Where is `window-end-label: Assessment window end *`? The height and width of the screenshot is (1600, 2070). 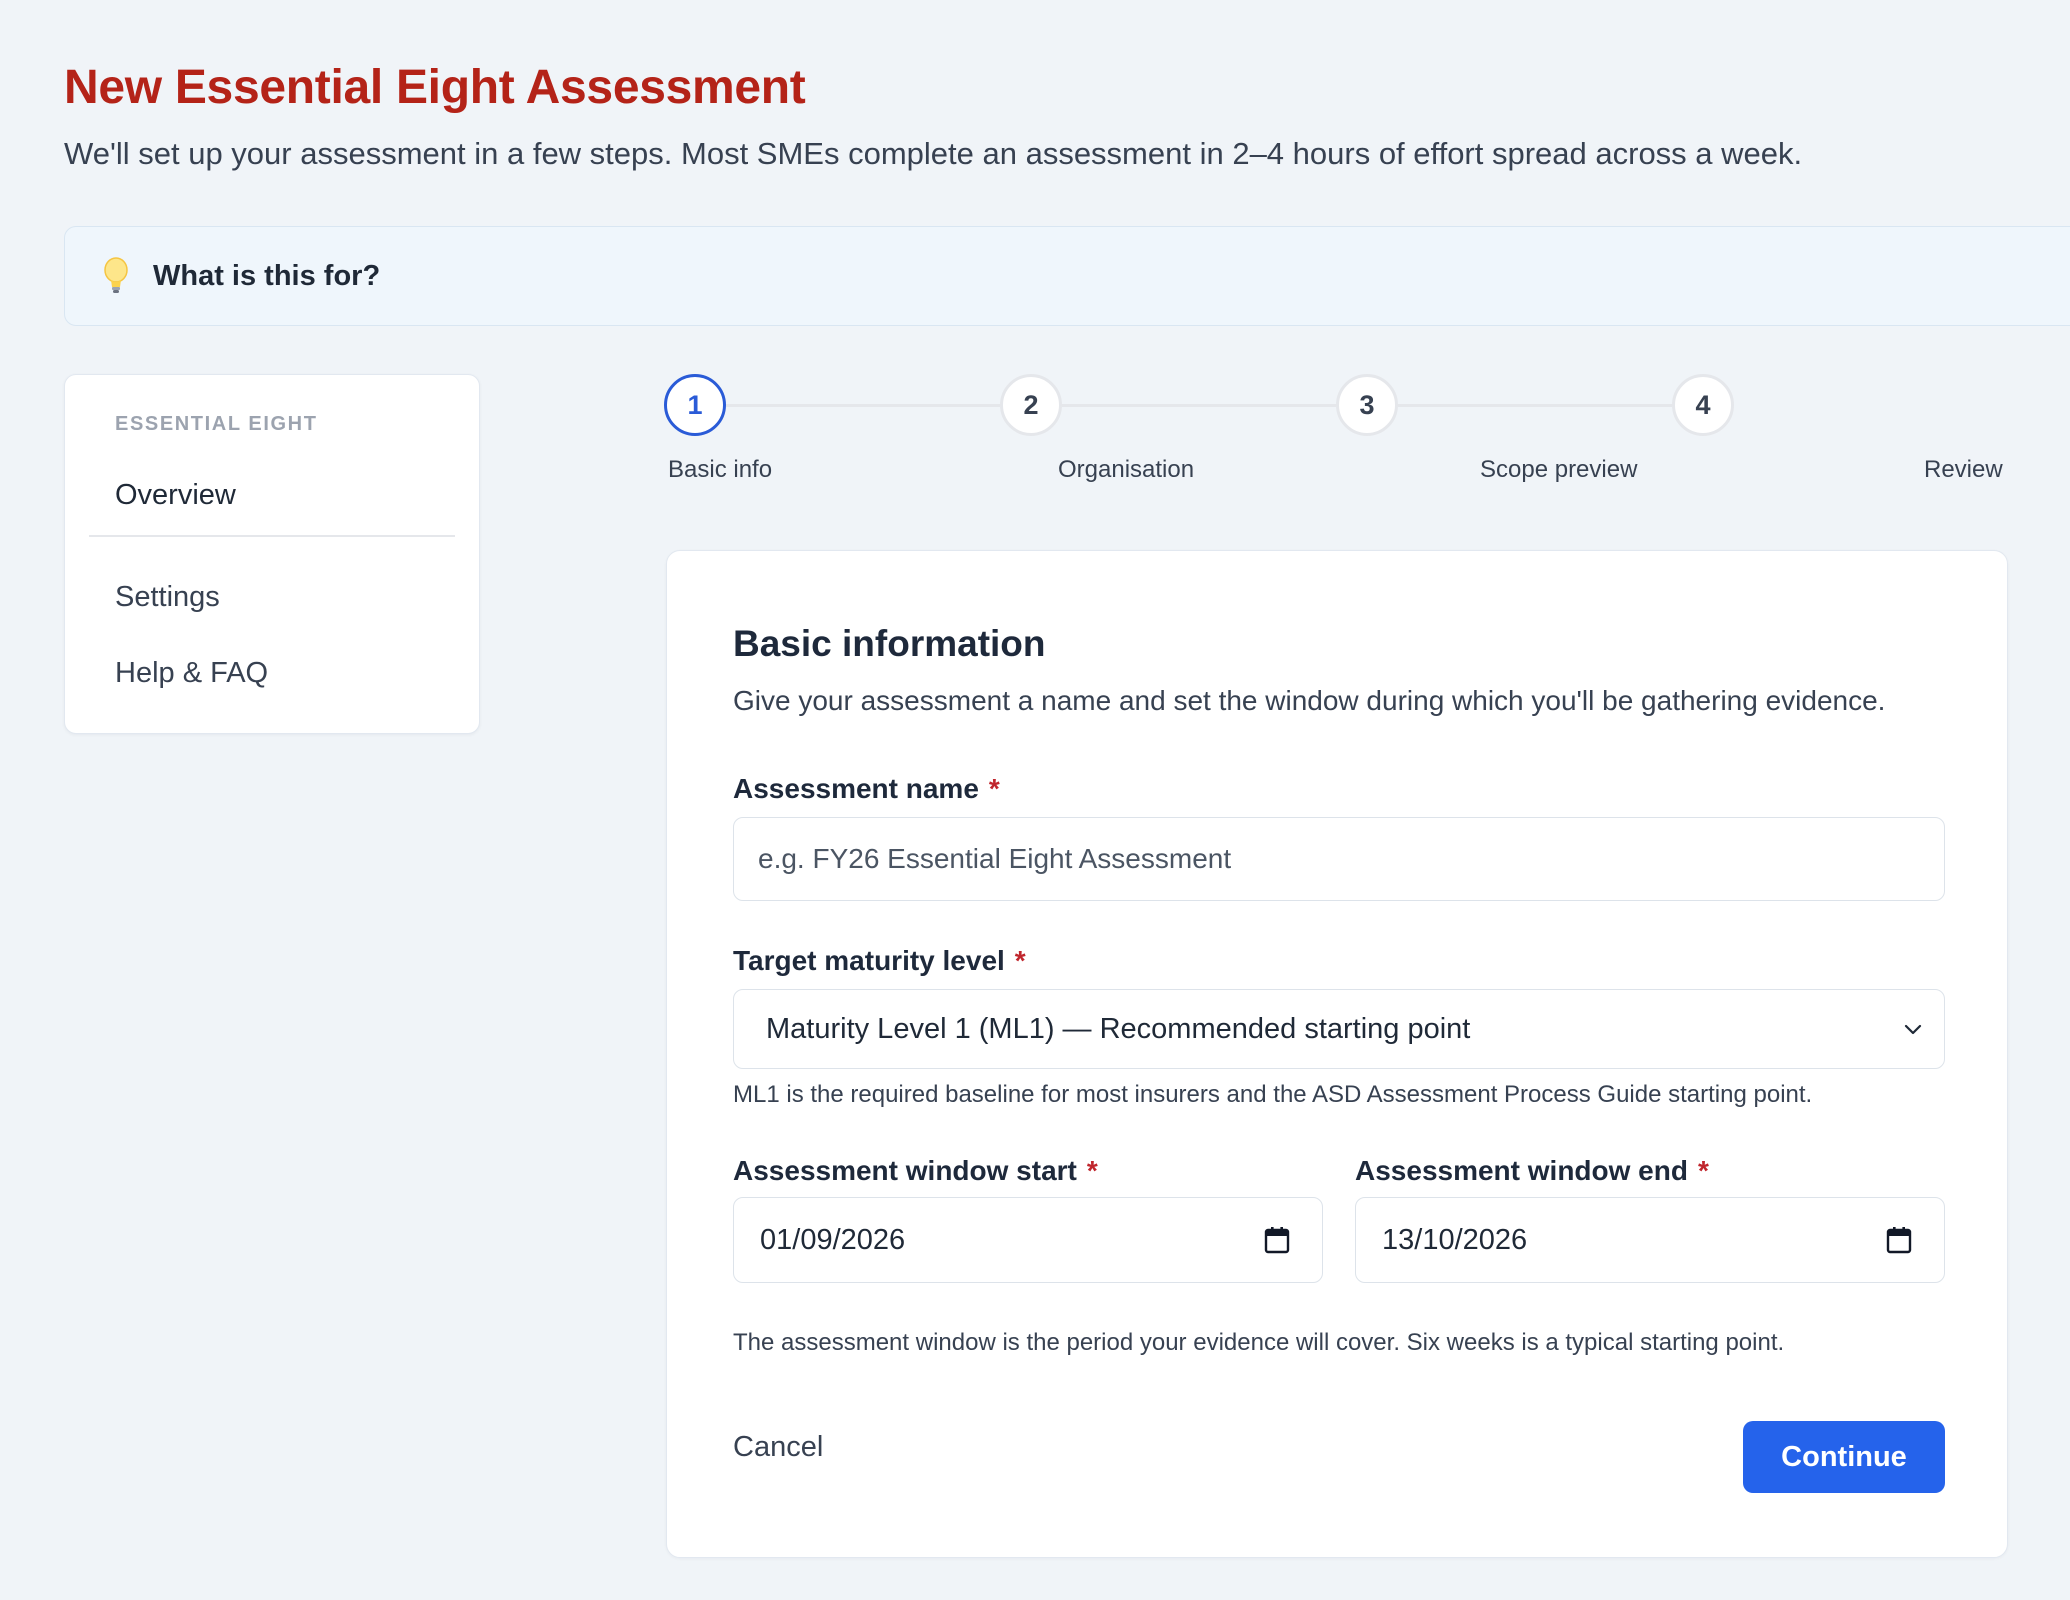 window-end-label: Assessment window end * is located at coordinates (1532, 1171).